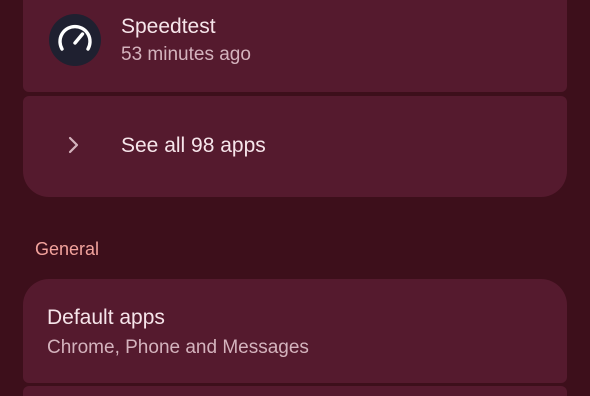  Describe the element at coordinates (178, 347) in the screenshot. I see `default-apps-subtitle: Chrome, Phone and Messages` at that location.